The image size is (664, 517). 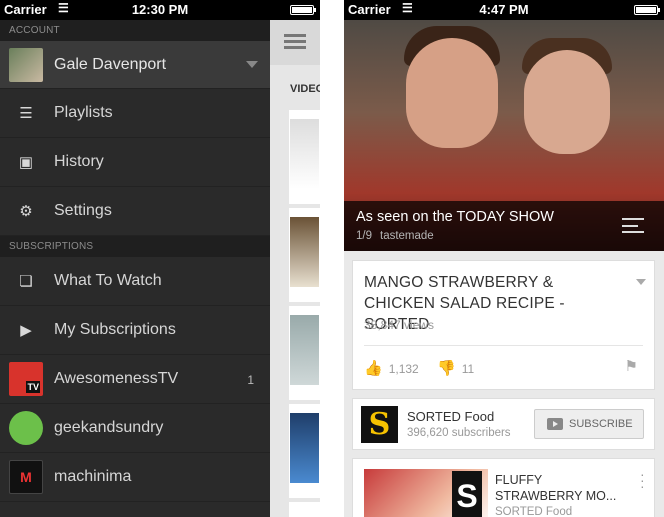 What do you see at coordinates (534, 511) in the screenshot?
I see `related-video-channel: SORTED Food` at bounding box center [534, 511].